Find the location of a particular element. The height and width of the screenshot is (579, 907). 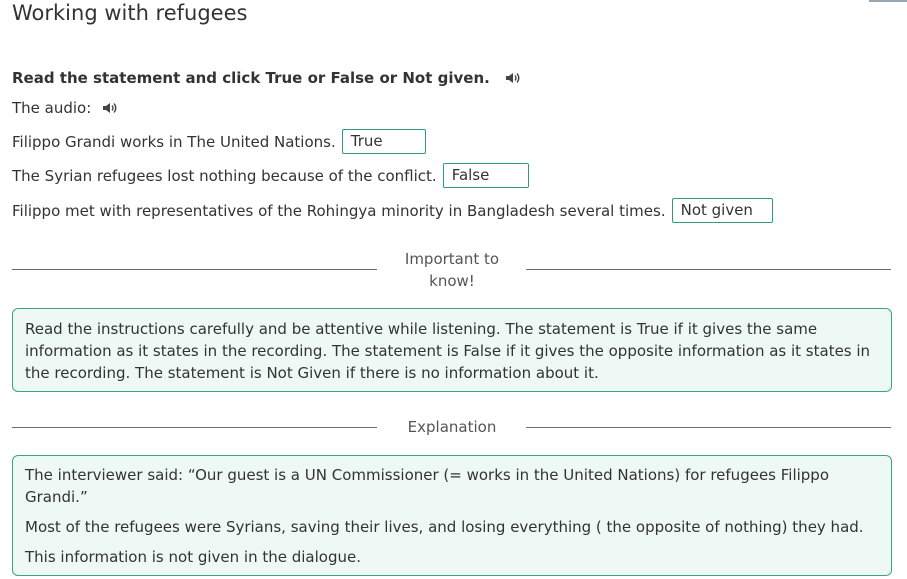

speaker-icon is located at coordinates (513, 78).